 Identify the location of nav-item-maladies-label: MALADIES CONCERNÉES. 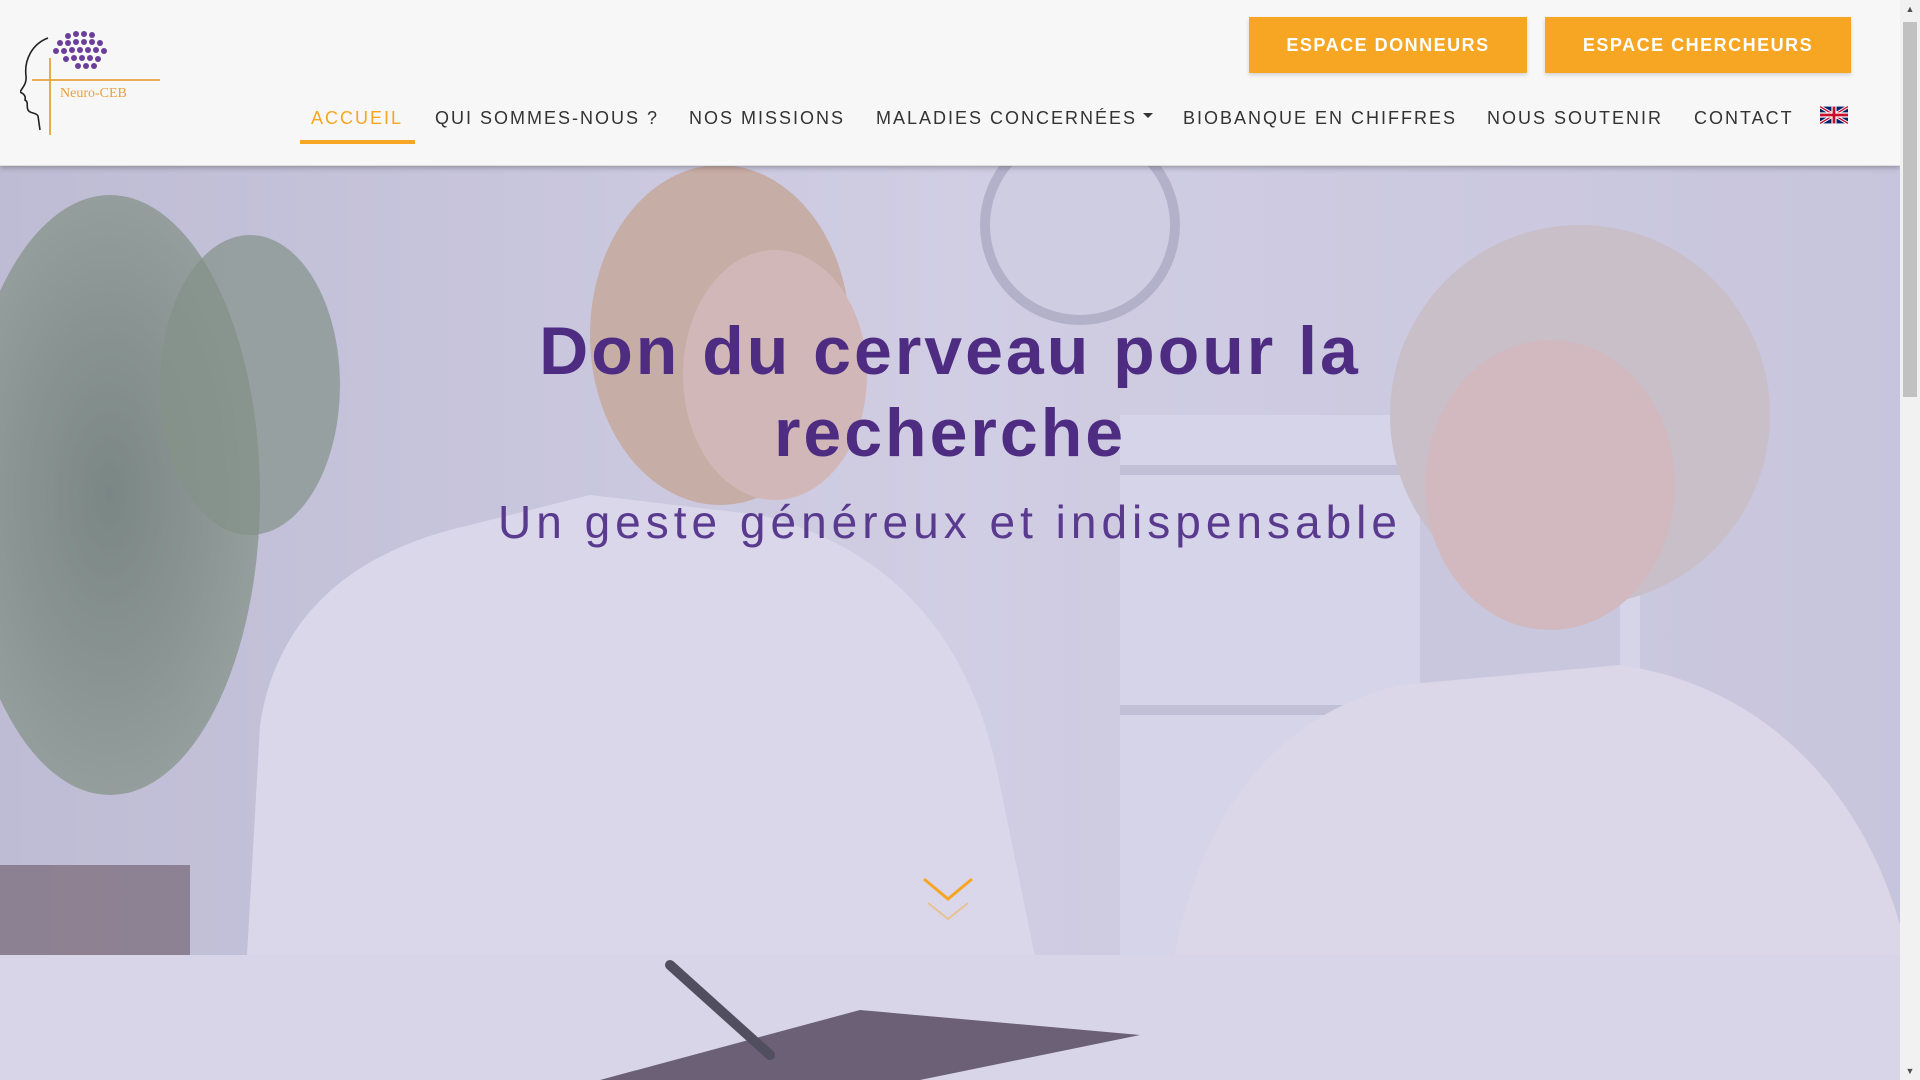
(1007, 117).